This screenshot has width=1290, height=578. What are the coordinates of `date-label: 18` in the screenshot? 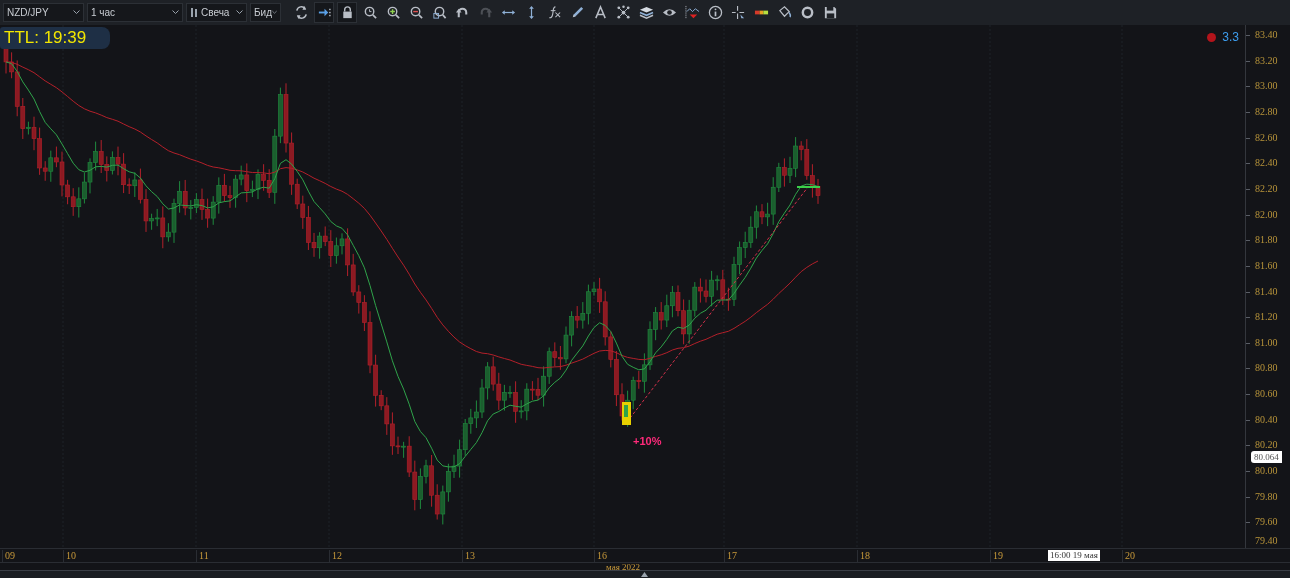 It's located at (863, 556).